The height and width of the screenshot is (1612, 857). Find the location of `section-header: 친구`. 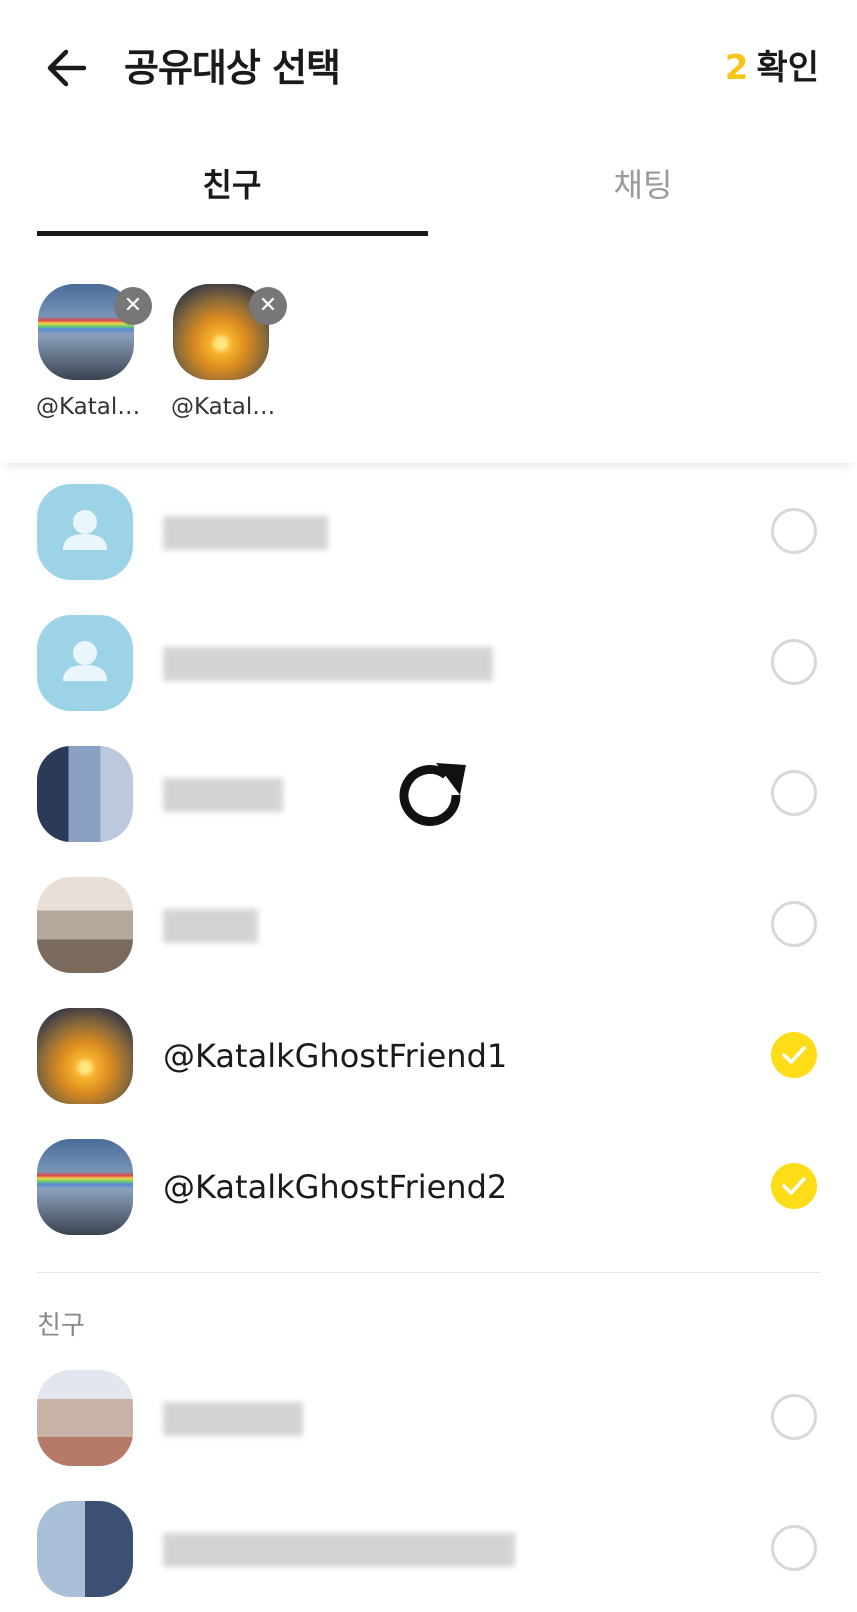

section-header: 친구 is located at coordinates (61, 1326).